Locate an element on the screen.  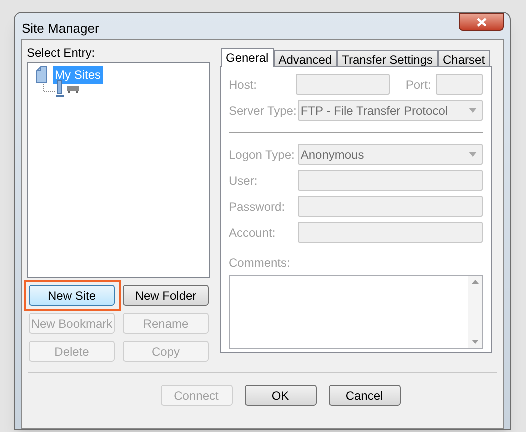
computer-icon is located at coordinates (73, 89).